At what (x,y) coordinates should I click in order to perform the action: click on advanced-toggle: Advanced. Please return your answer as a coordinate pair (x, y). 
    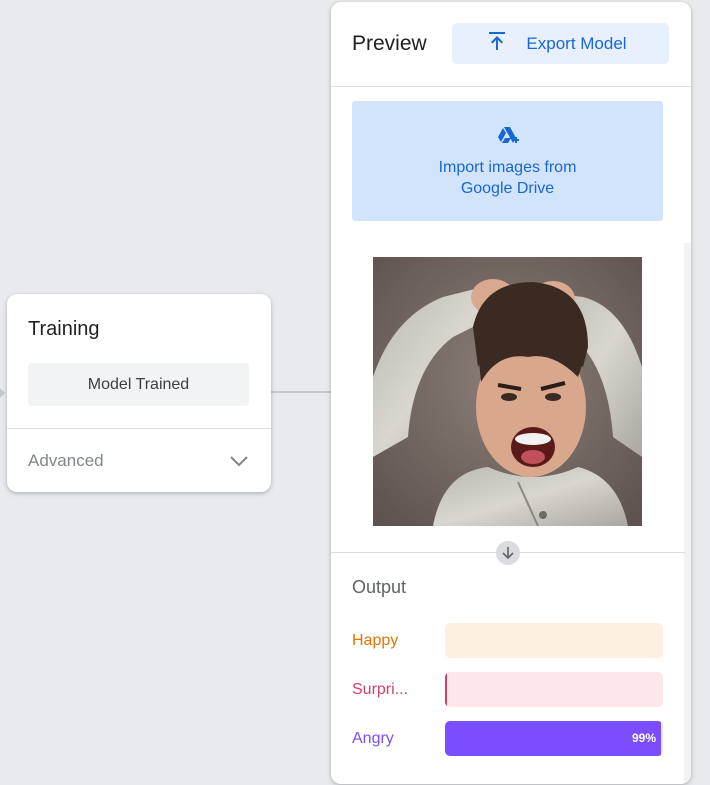
    Looking at the image, I should click on (139, 460).